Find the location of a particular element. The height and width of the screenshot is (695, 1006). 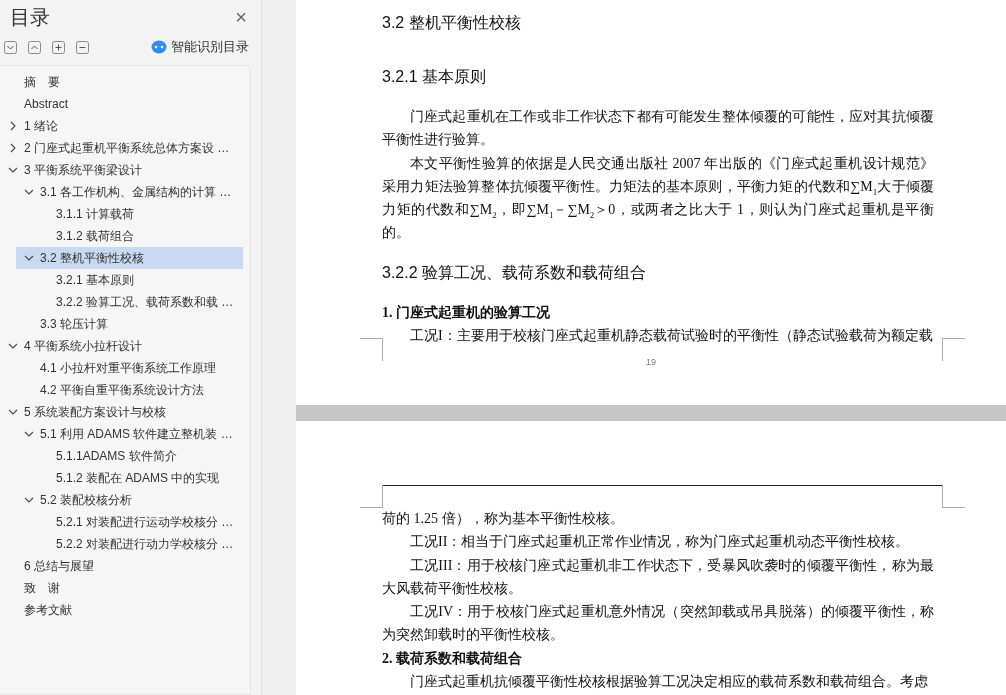

outline-item: 致 谢 is located at coordinates (121, 588).